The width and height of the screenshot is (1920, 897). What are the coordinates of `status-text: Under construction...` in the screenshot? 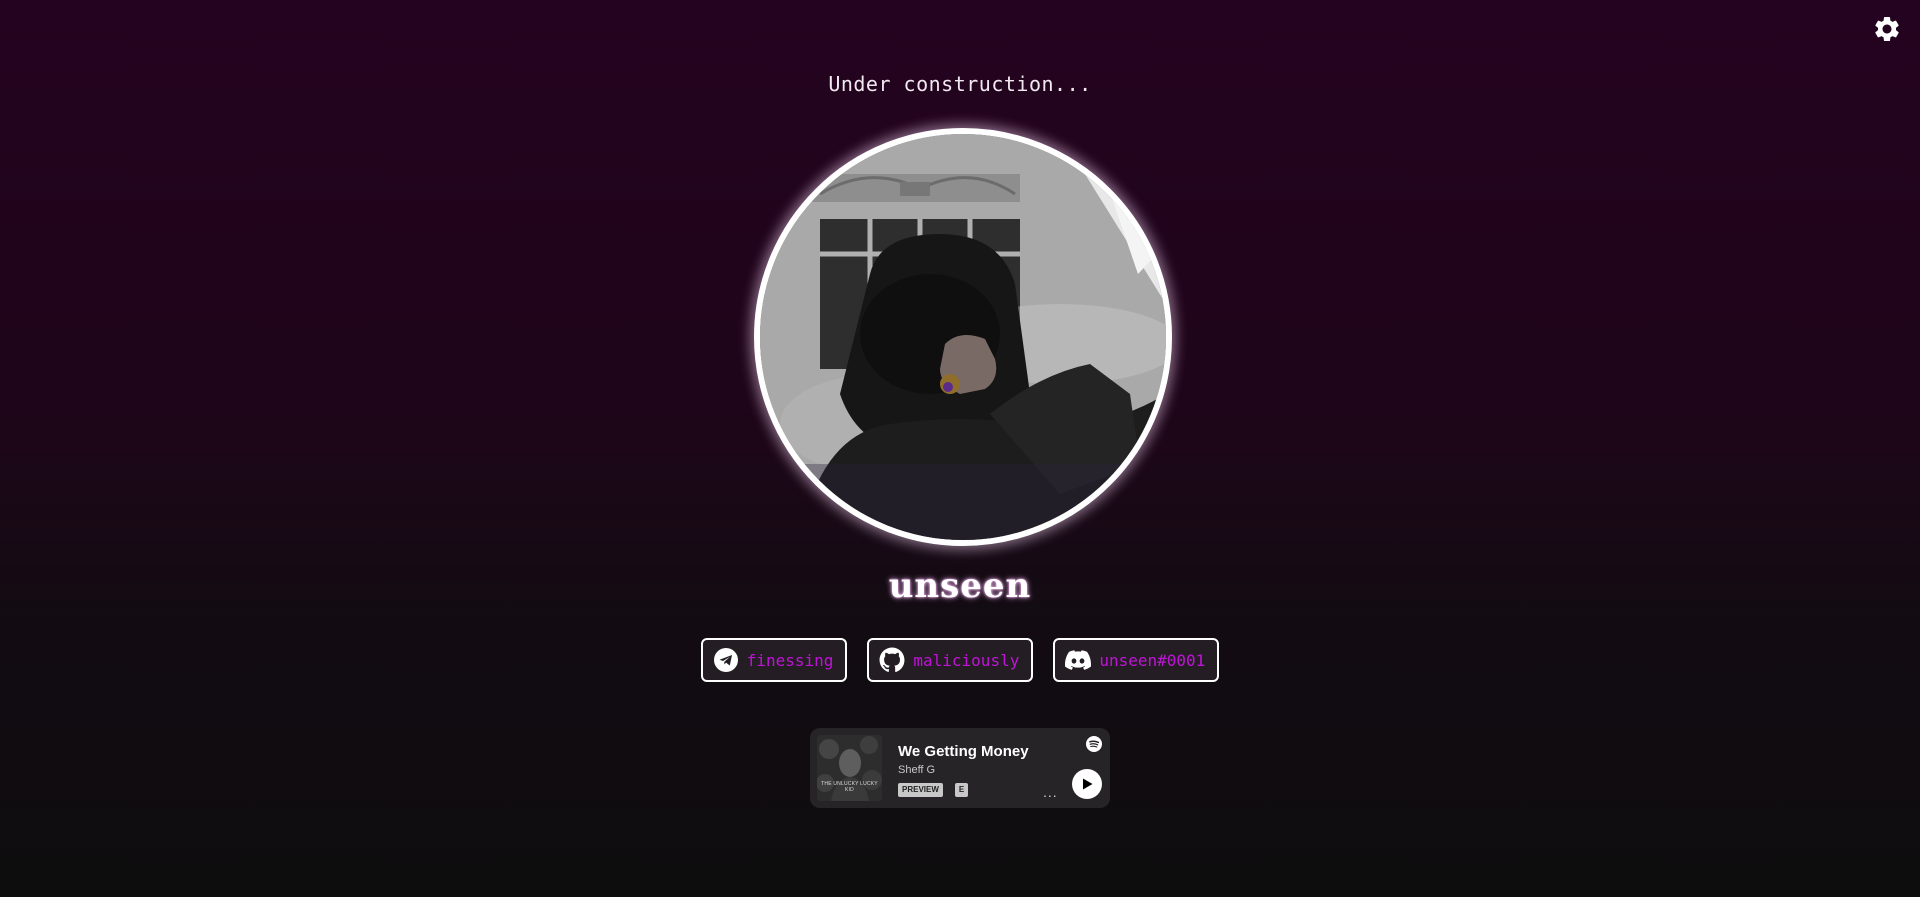 It's located at (960, 84).